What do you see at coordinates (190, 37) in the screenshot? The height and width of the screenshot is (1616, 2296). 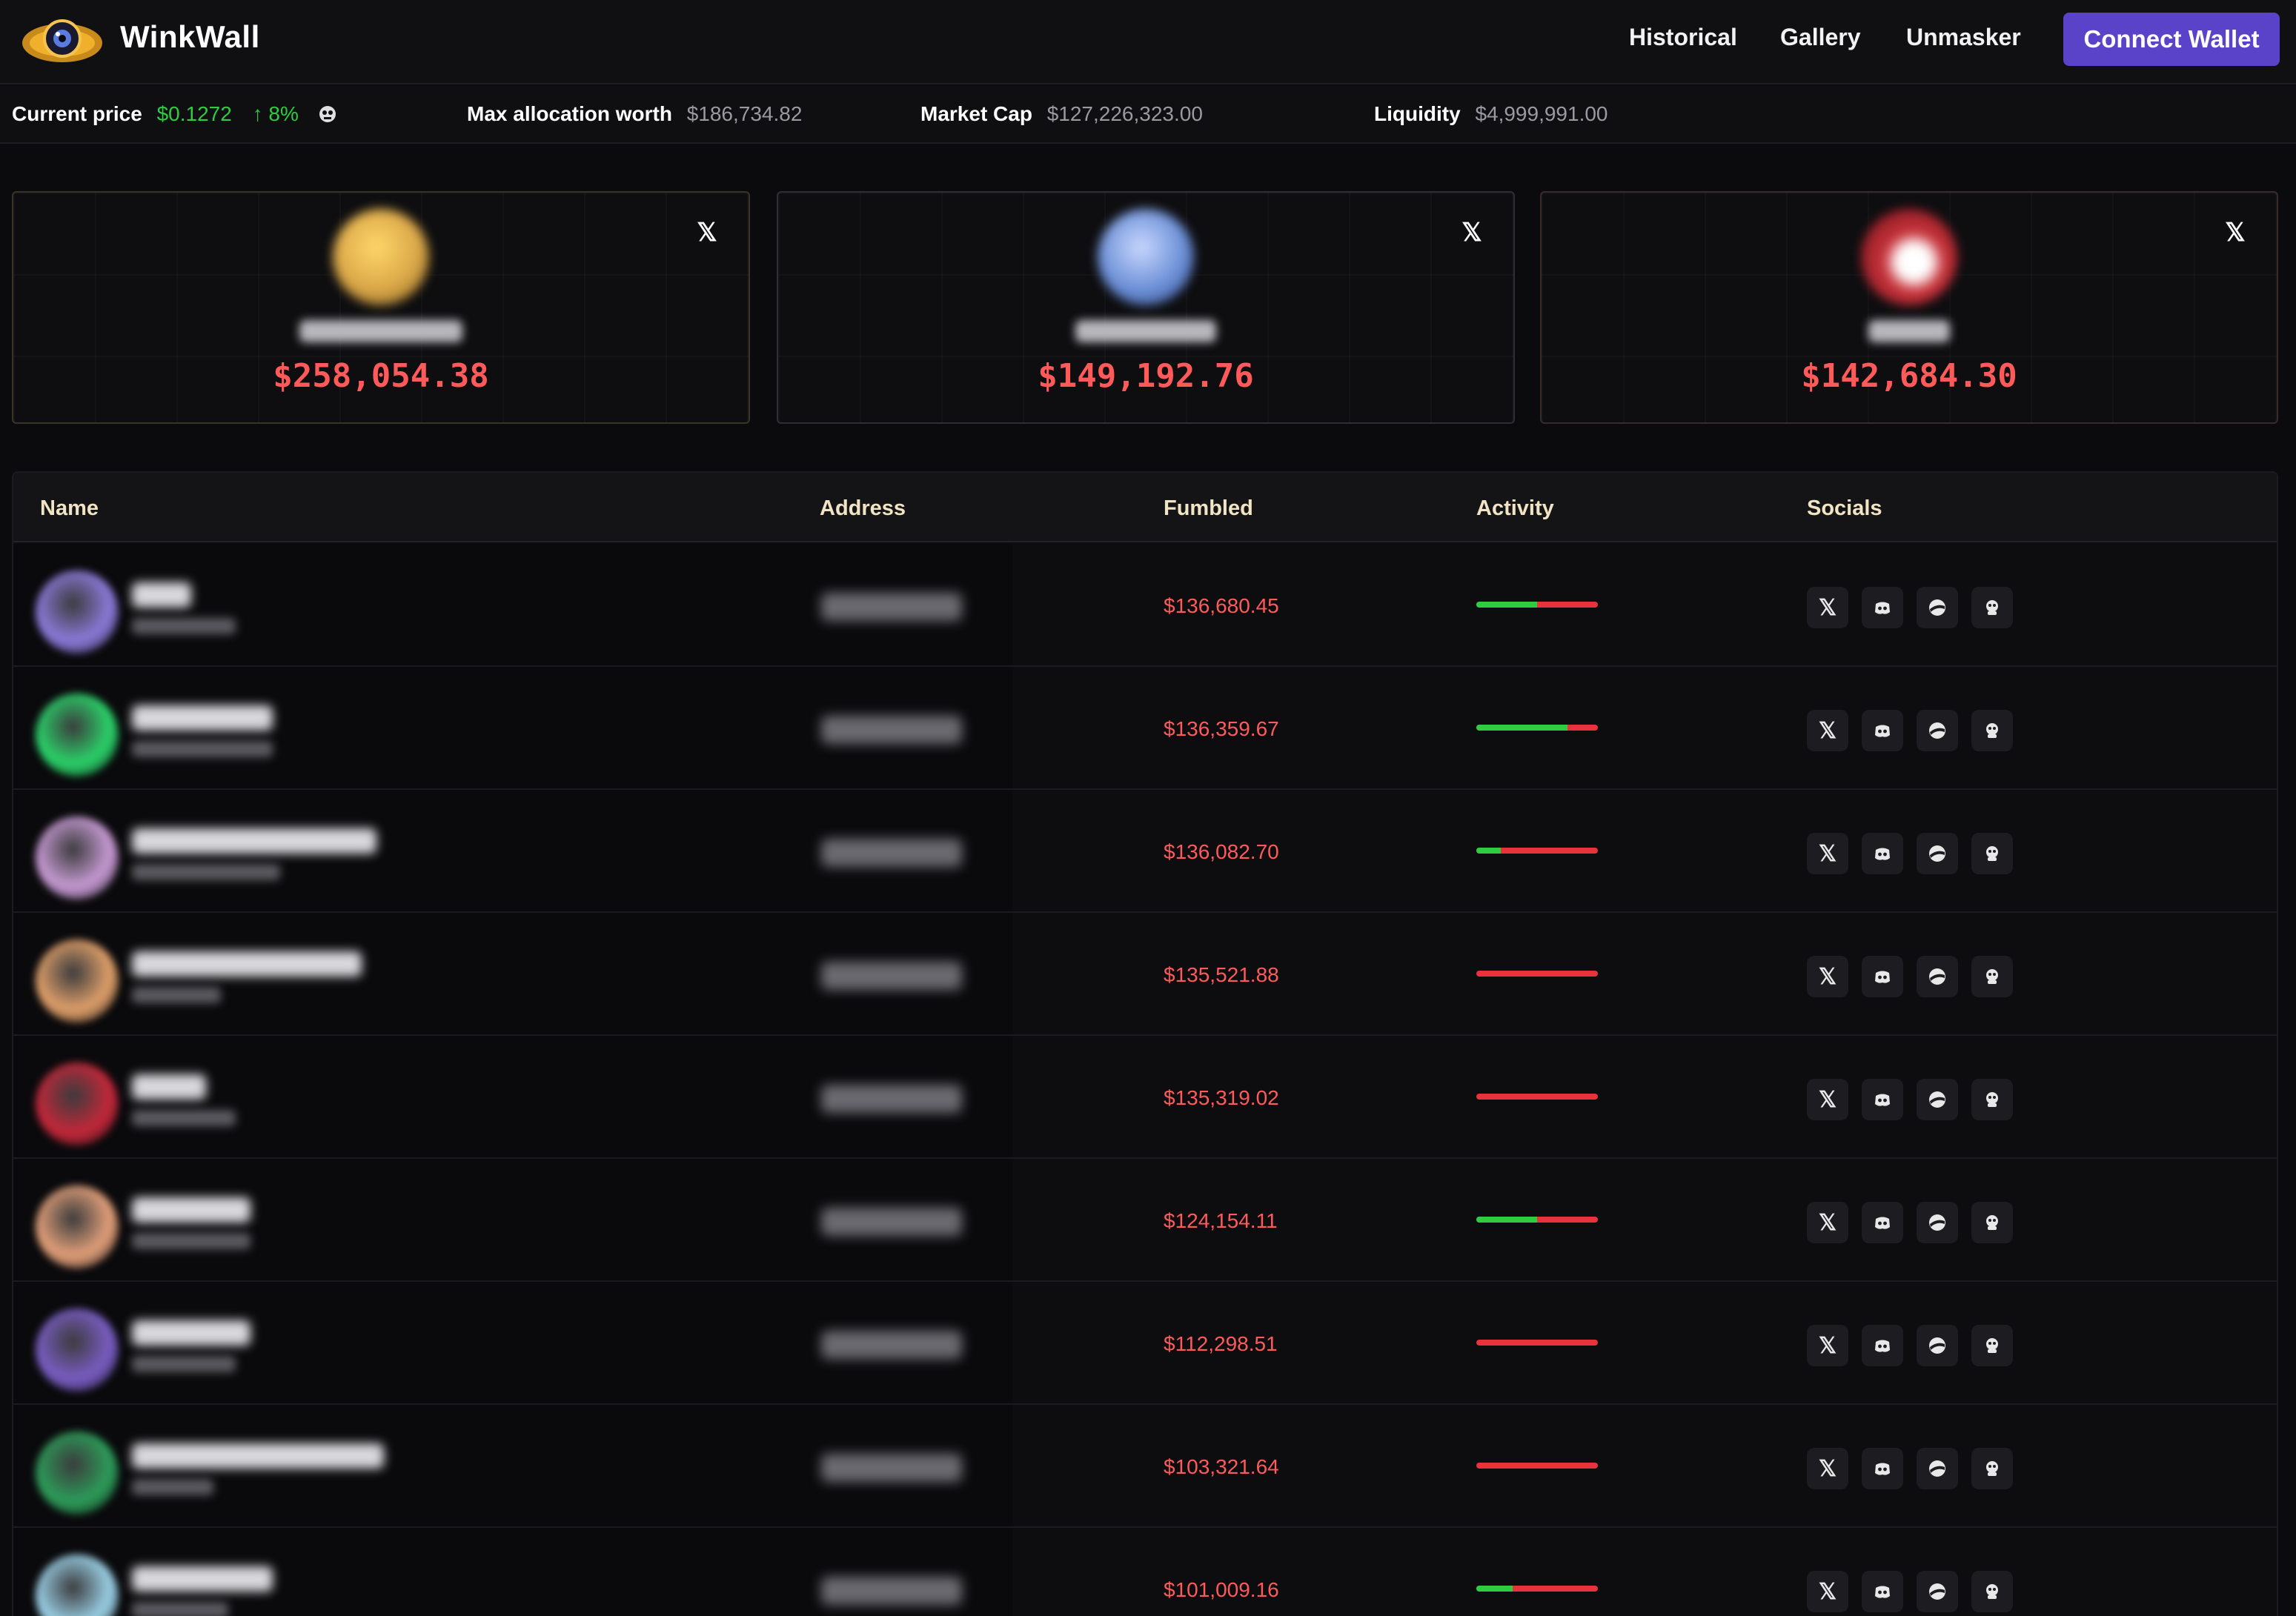 I see `brand-name: WinkWall` at bounding box center [190, 37].